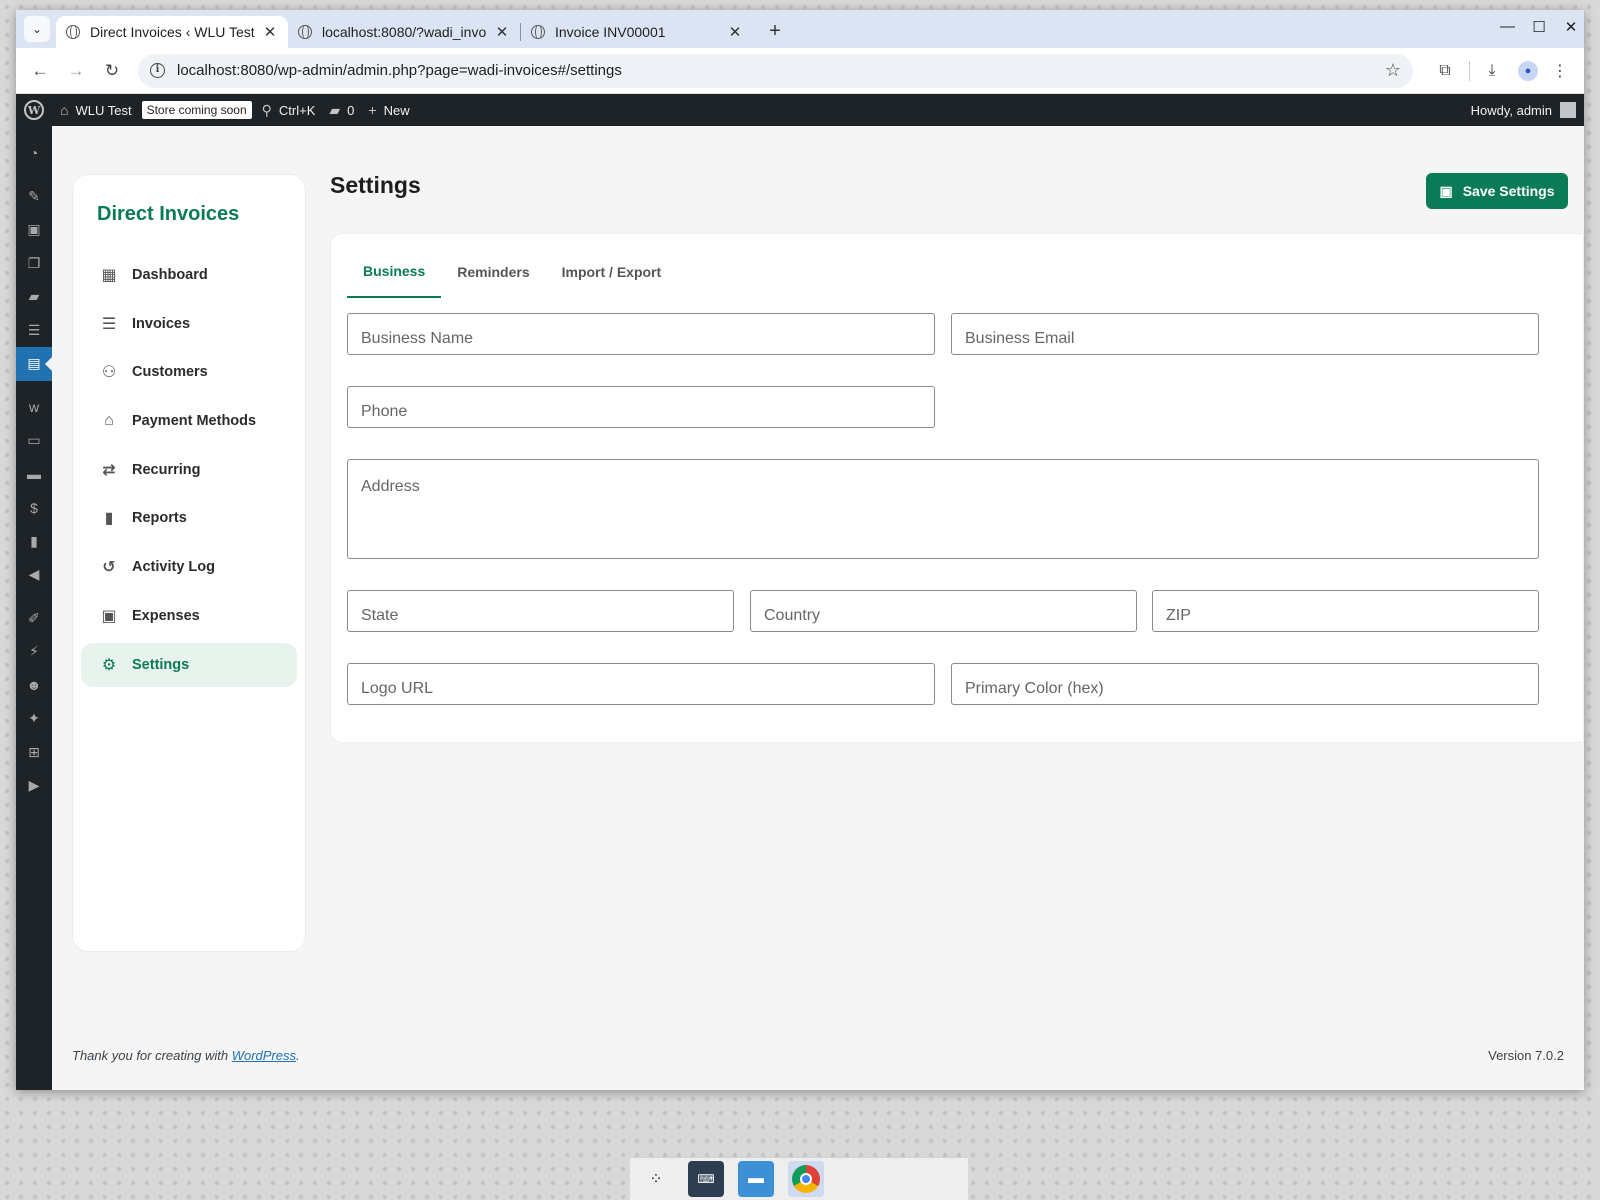 The height and width of the screenshot is (1200, 1600). I want to click on back-icon: ←, so click(40, 71).